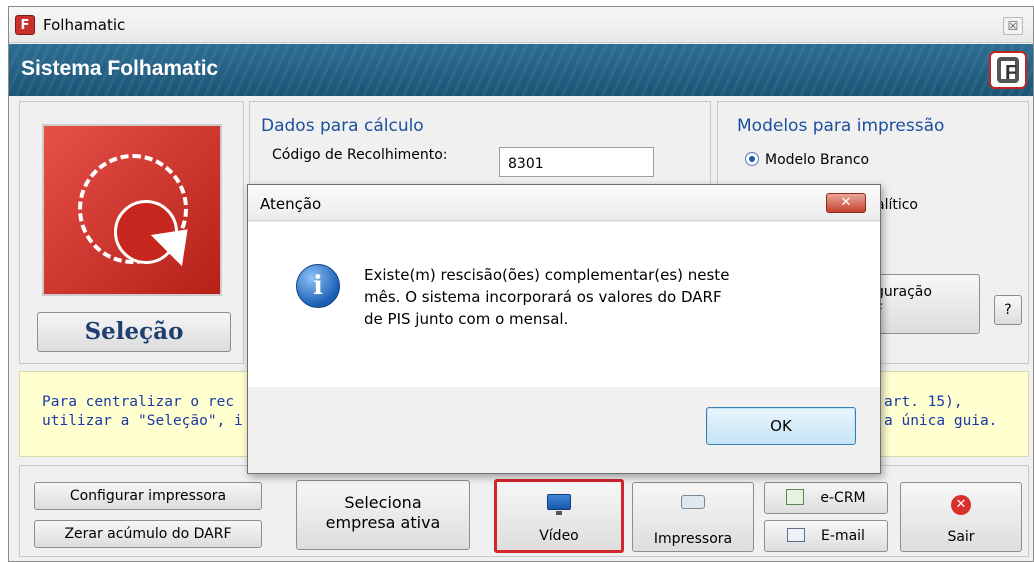 This screenshot has width=1034, height=562. Describe the element at coordinates (817, 160) in the screenshot. I see `radio-modelo-branco-label: Modelo Branco` at that location.